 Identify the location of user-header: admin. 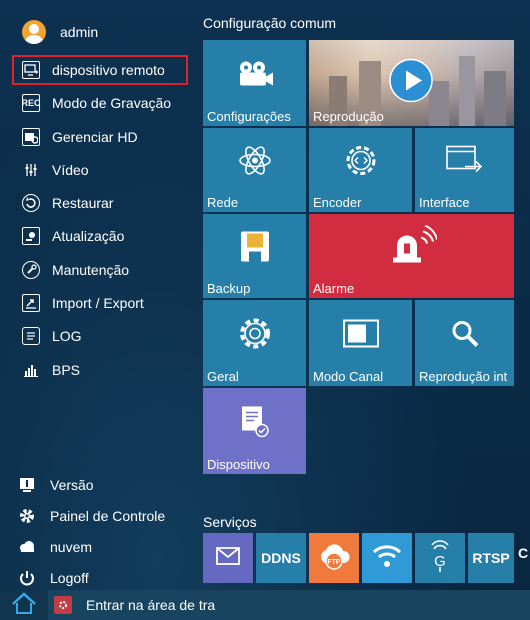
(60, 32).